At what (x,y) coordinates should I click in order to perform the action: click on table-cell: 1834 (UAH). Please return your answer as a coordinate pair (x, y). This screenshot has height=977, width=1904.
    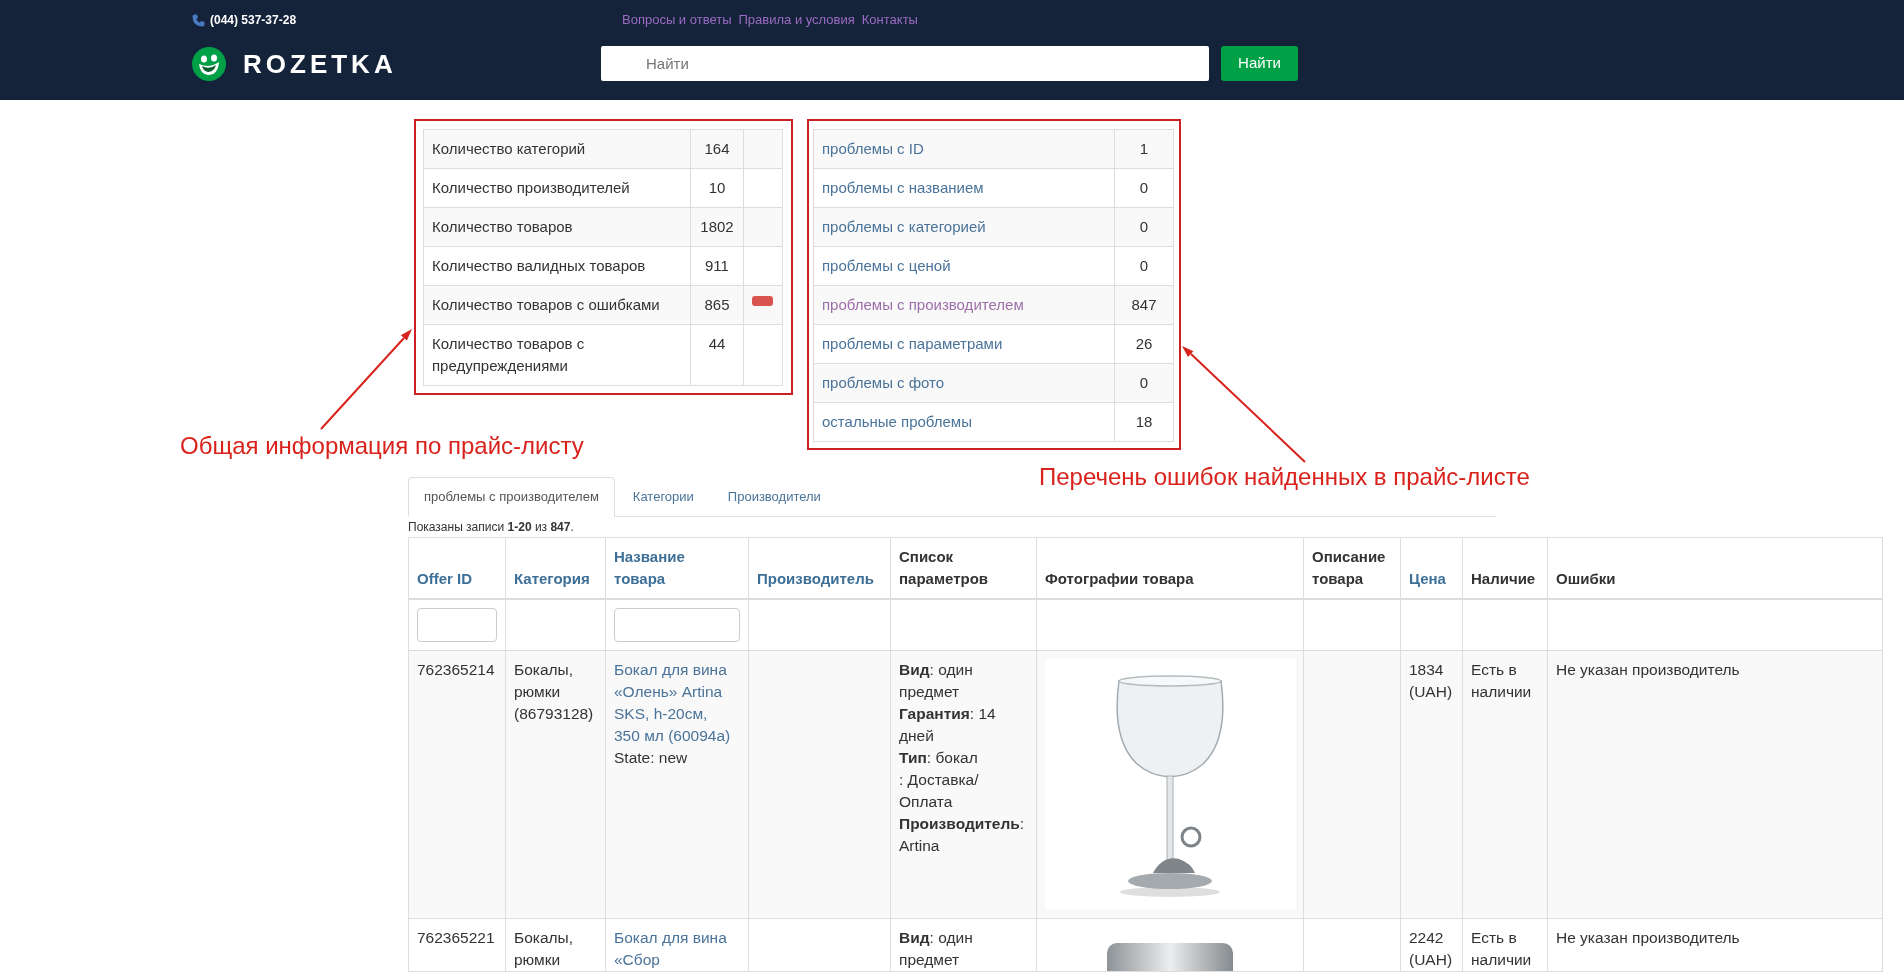
    Looking at the image, I should click on (1431, 784).